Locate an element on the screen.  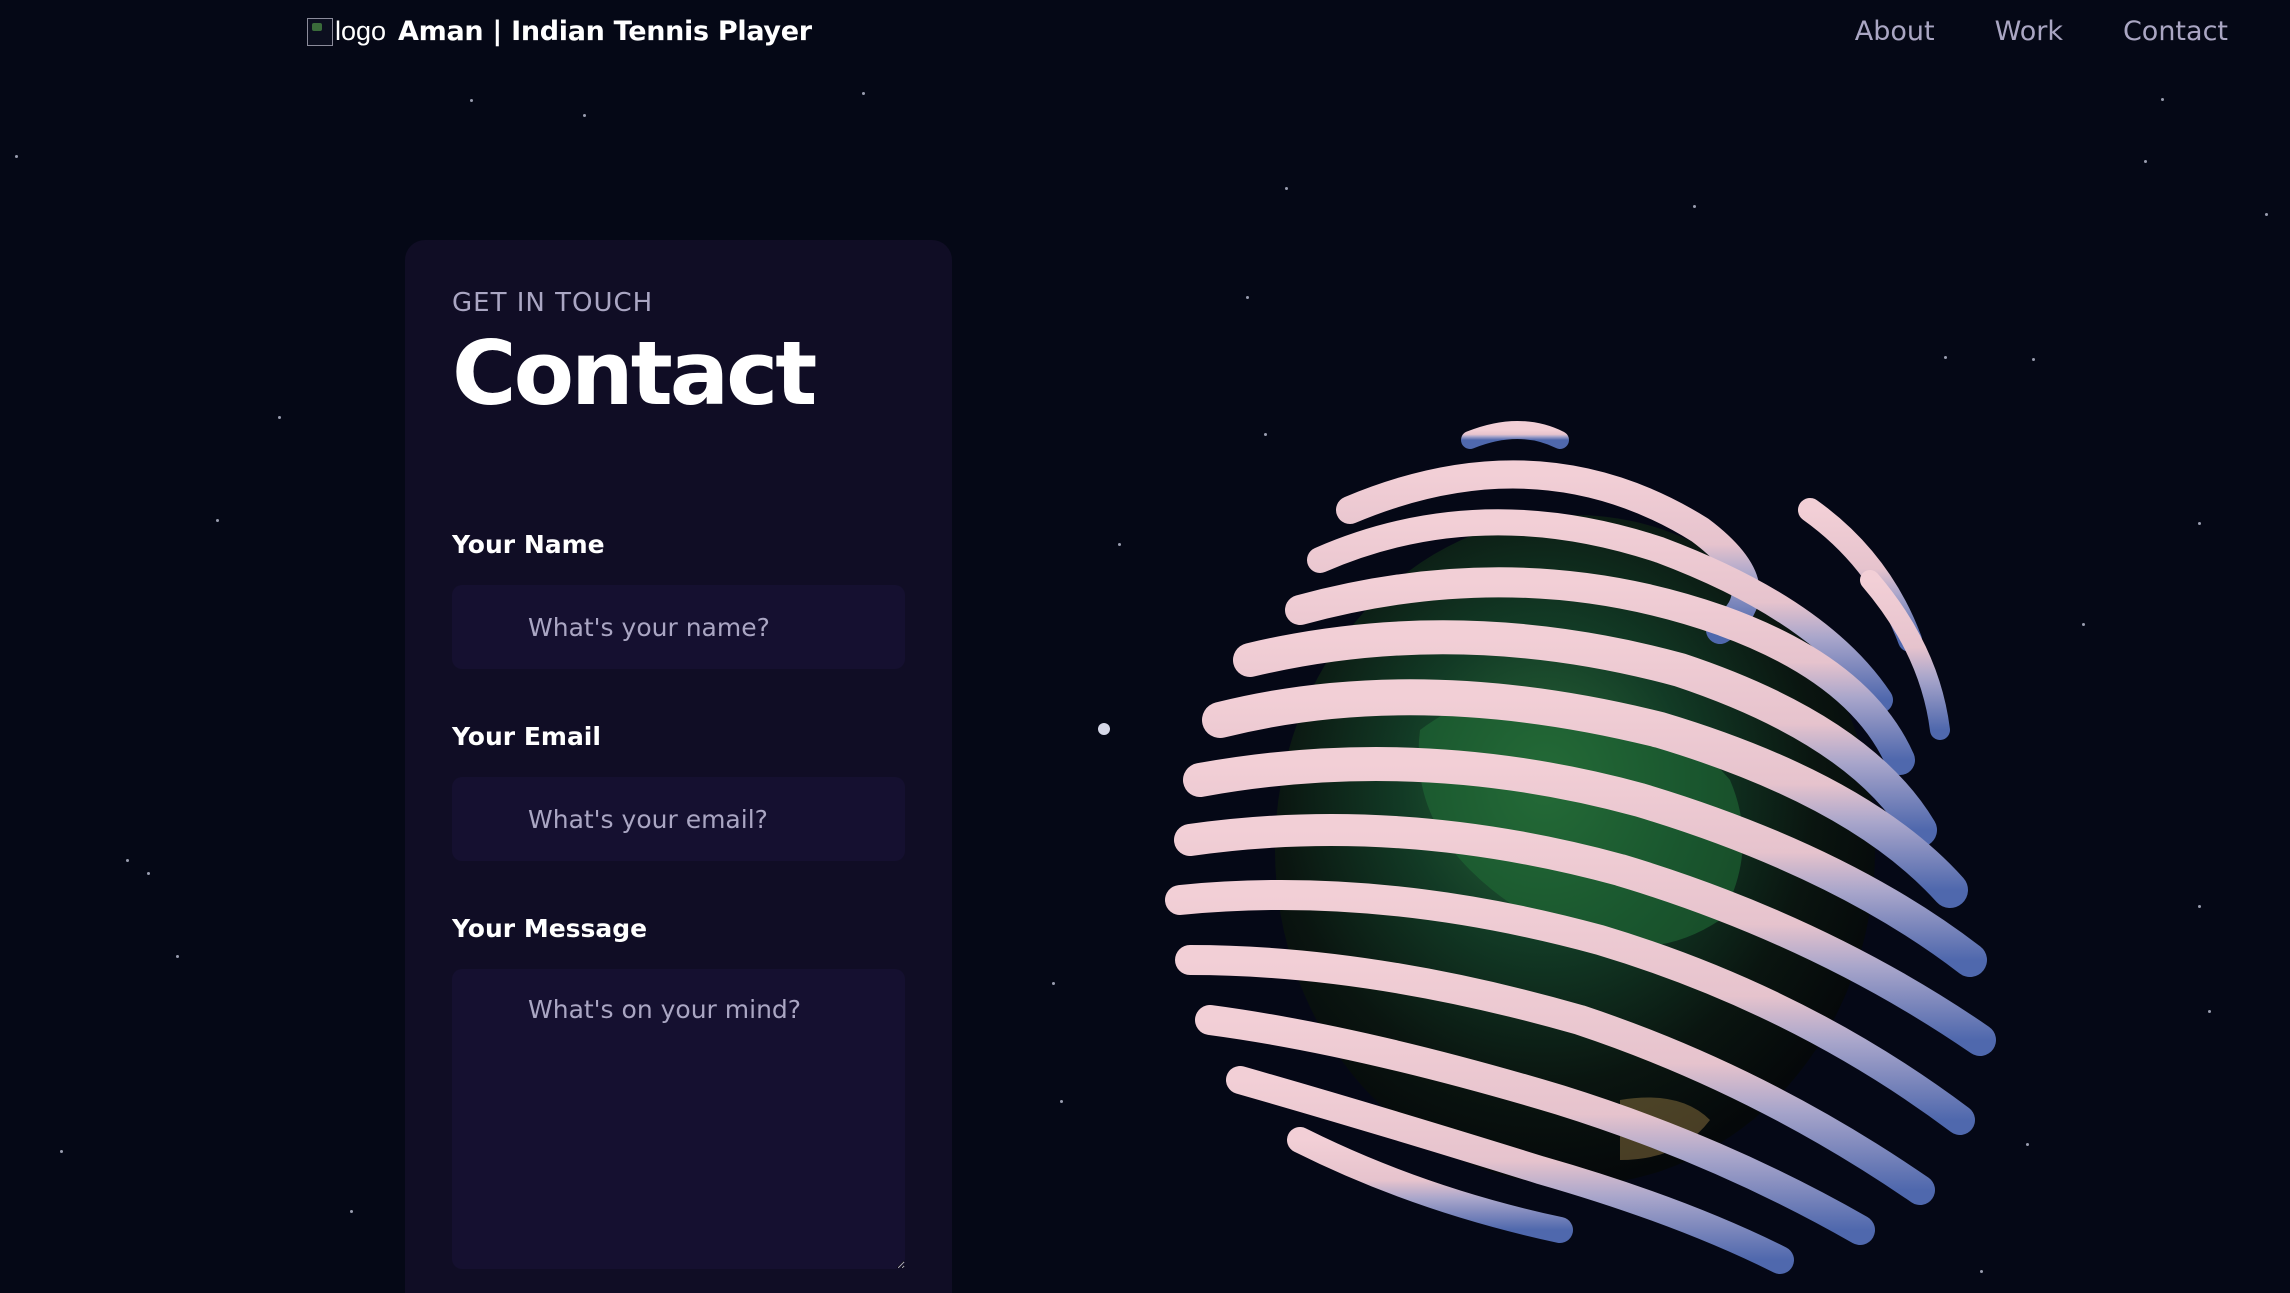
brand-name: Aman | Indian Tennis Player is located at coordinates (605, 31).